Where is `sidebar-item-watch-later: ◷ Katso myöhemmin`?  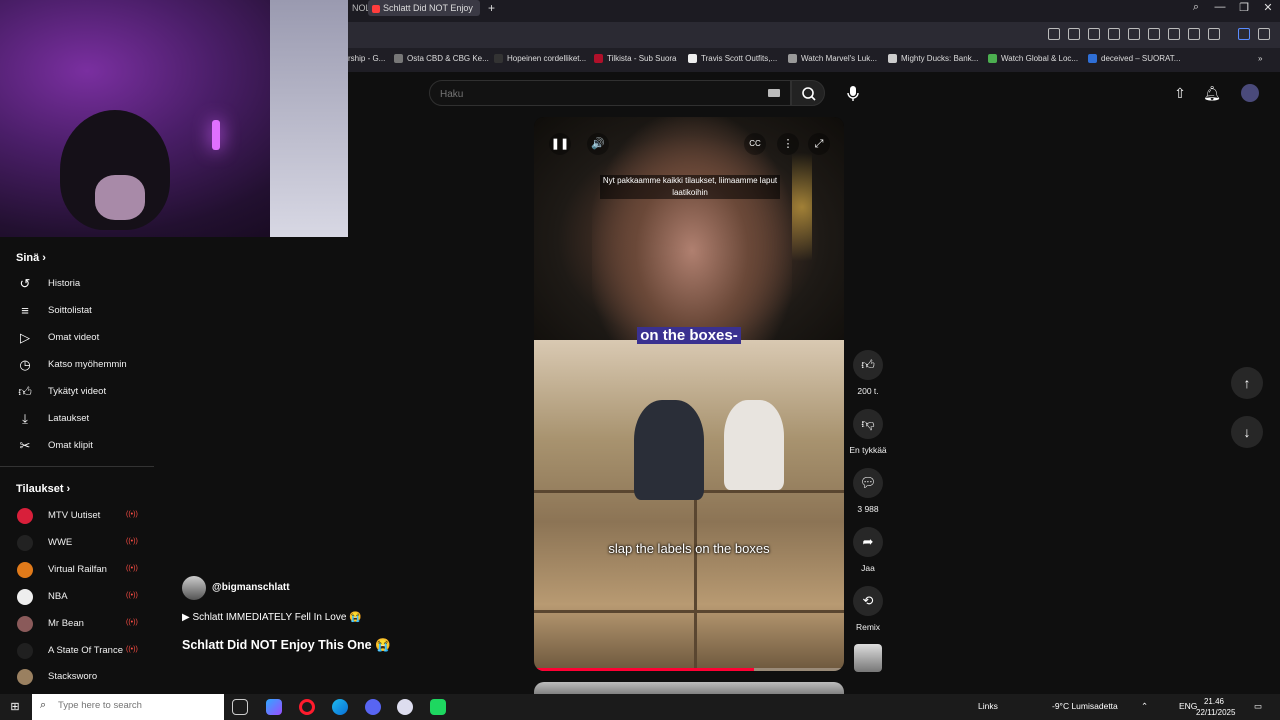
sidebar-item-watch-later: ◷ Katso myöhemmin is located at coordinates (77, 365).